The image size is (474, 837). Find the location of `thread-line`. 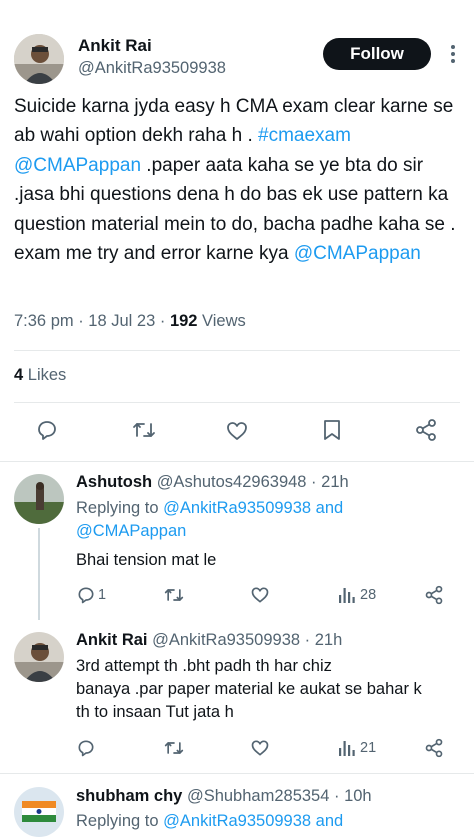

thread-line is located at coordinates (39, 574).